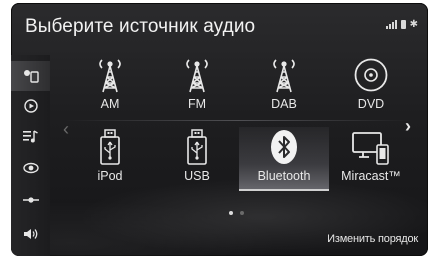 This screenshot has width=431, height=259. I want to click on source-am-button: AM, so click(110, 86).